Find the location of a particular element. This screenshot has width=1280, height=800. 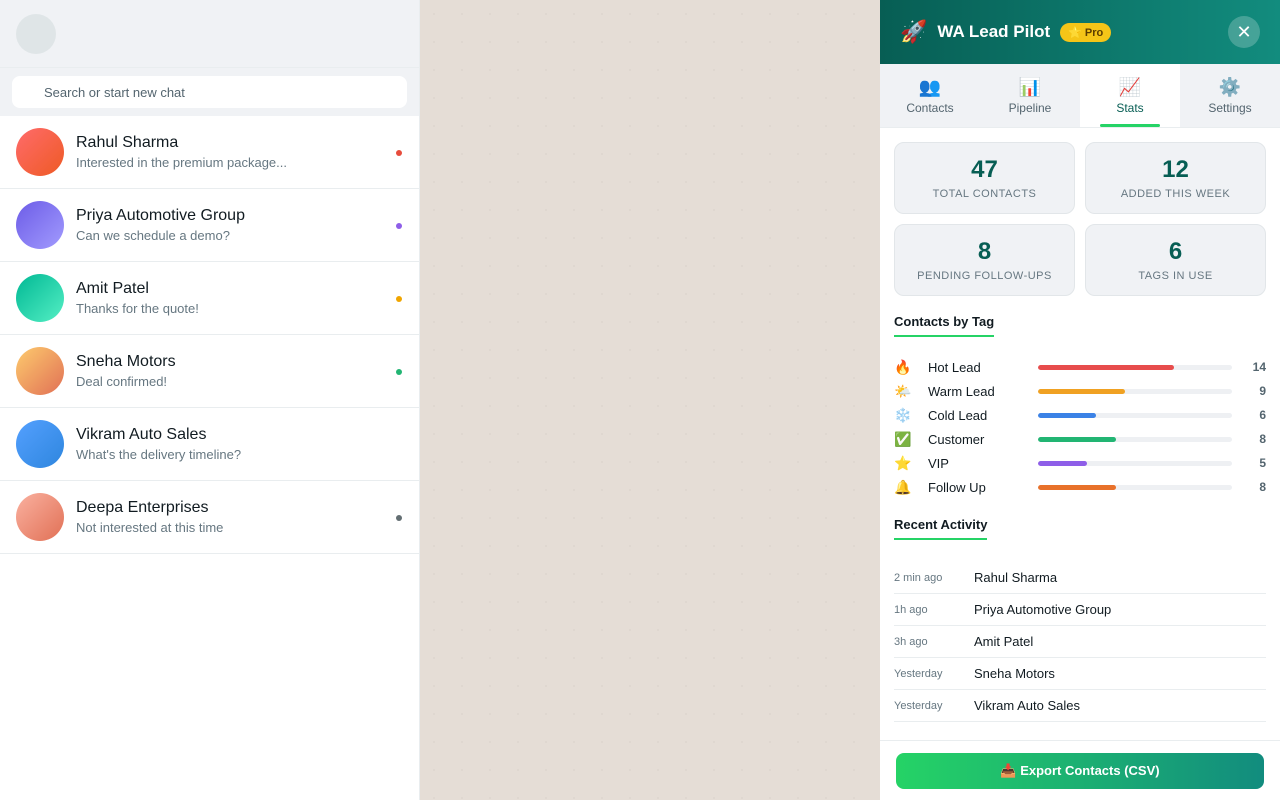

tag-label: Cold Lead is located at coordinates (958, 415).